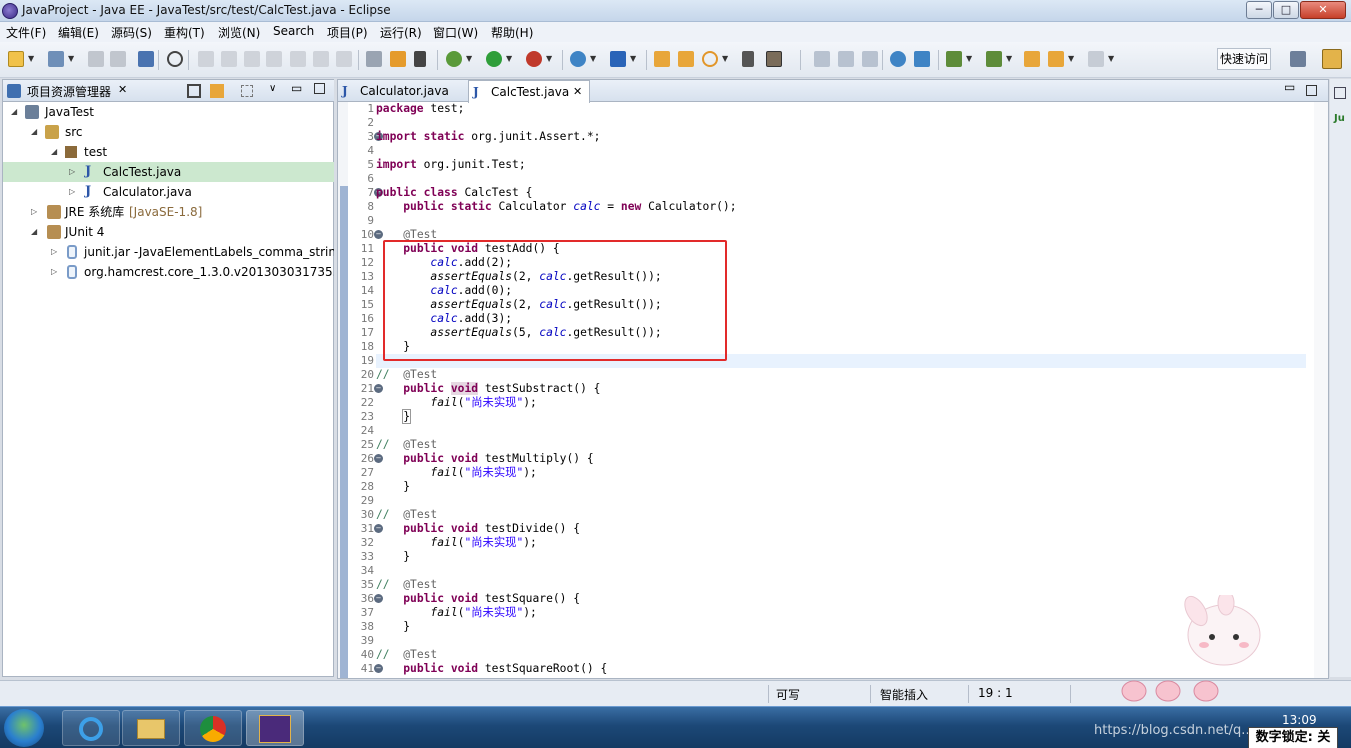 The image size is (1351, 748). Describe the element at coordinates (146, 59) in the screenshot. I see `terminal-icon` at that location.